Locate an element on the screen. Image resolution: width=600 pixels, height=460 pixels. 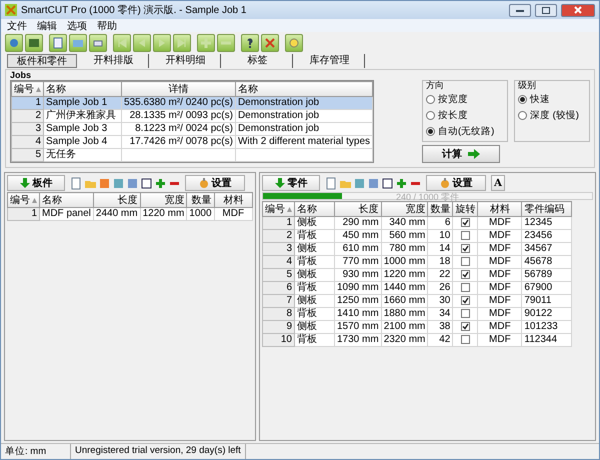
table-cell: 1410 mm is located at coordinates (358, 314).